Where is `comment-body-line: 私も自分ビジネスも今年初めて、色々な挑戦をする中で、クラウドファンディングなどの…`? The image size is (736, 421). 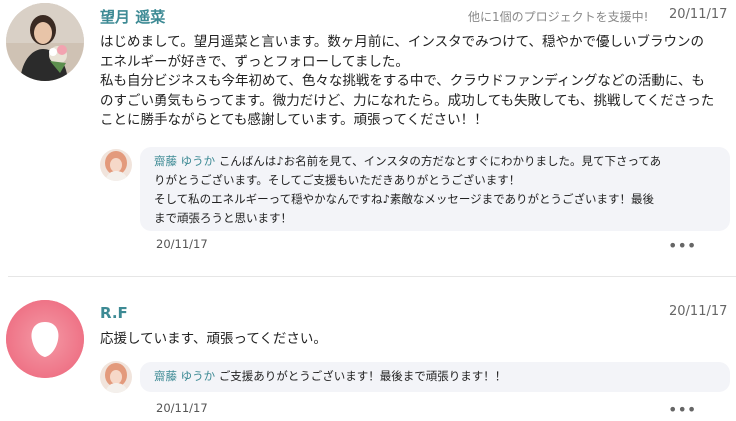
comment-body-line: 私も自分ビジネスも今年初めて、色々な挑戦をする中で、クラウドファンディングなどの… is located at coordinates (402, 81).